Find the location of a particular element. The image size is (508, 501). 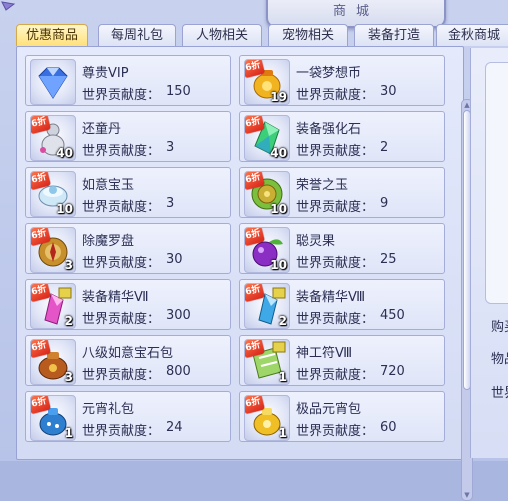

shop-item: 6折 1 神工符Ⅷ 世界贡献度： 720 is located at coordinates (342, 360).